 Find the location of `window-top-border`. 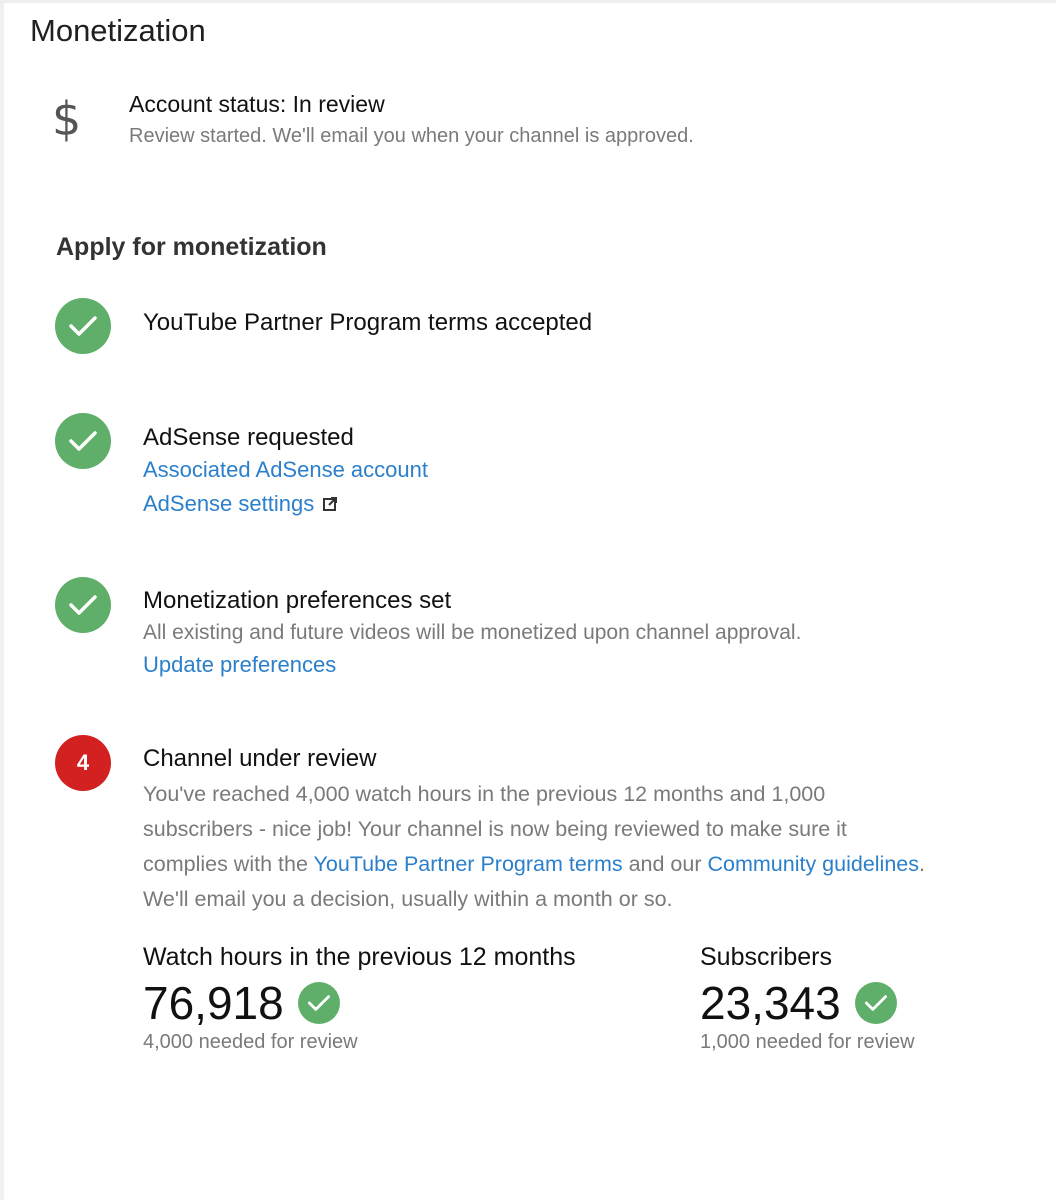

window-top-border is located at coordinates (528, 1).